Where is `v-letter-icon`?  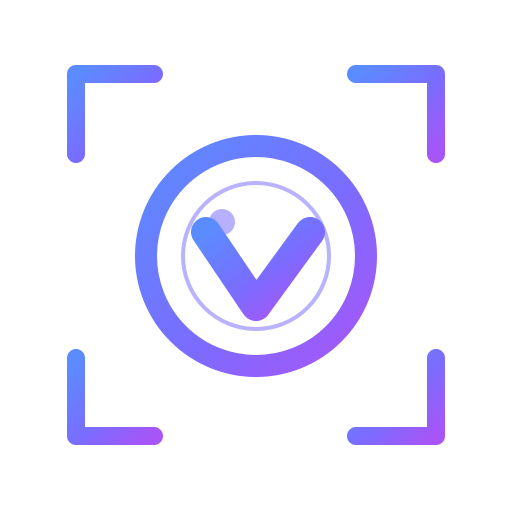 v-letter-icon is located at coordinates (258, 269).